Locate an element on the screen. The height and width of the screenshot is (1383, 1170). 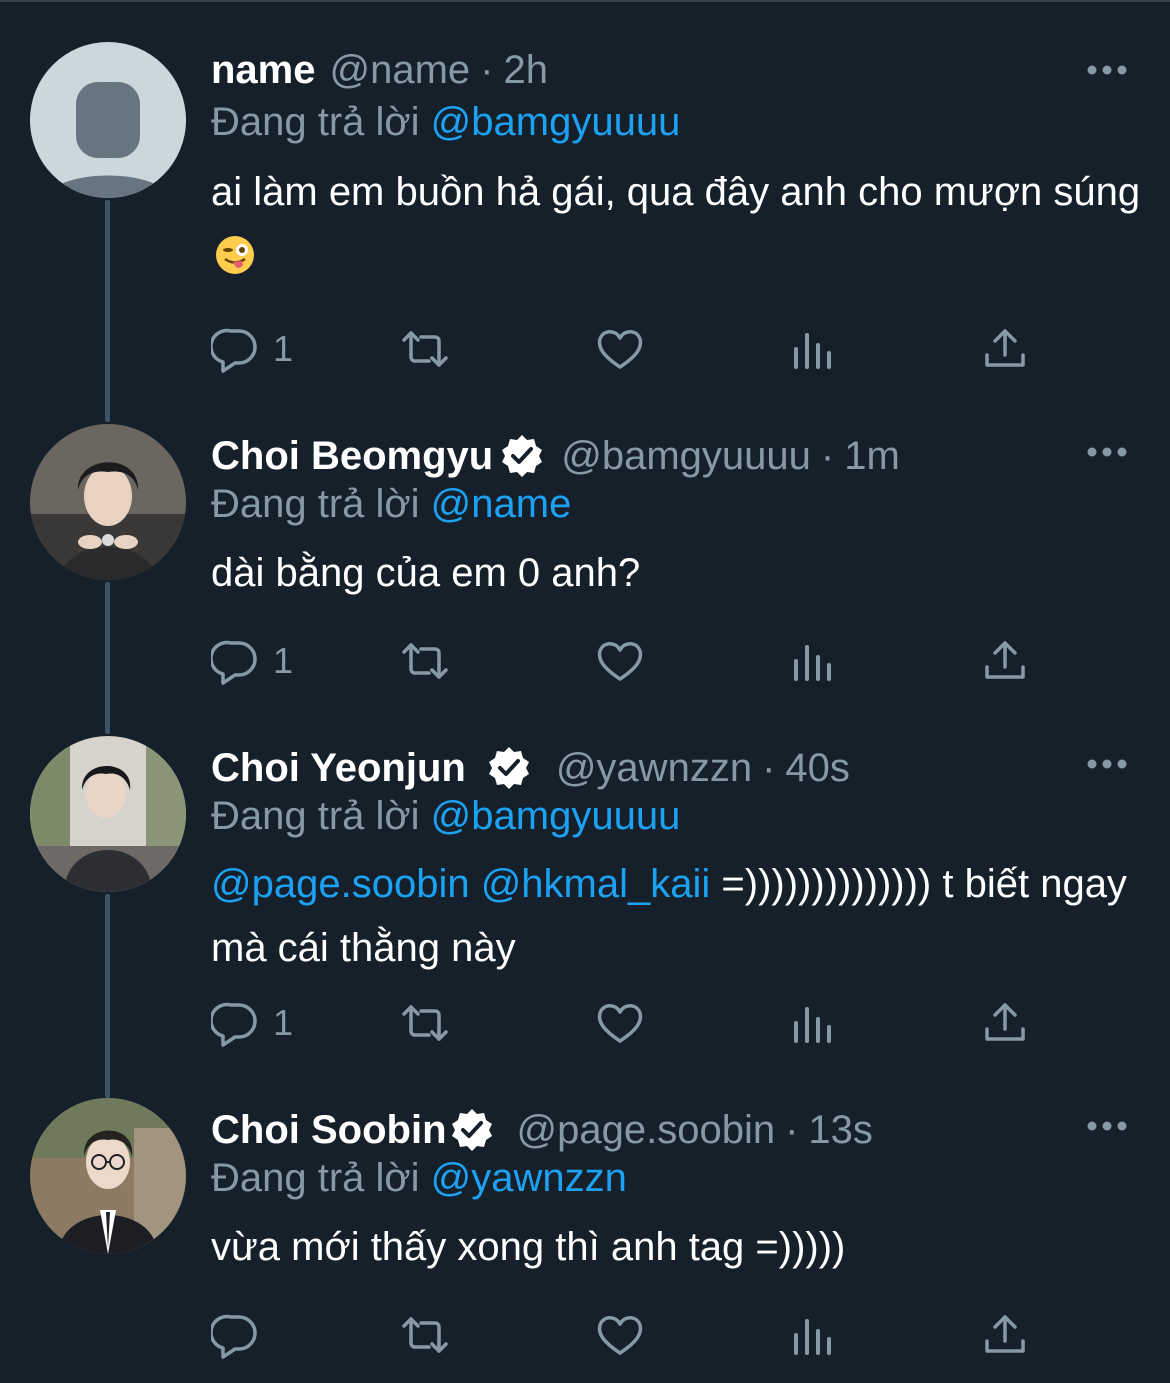
user-handle: @page.soobin is located at coordinates (646, 1130).